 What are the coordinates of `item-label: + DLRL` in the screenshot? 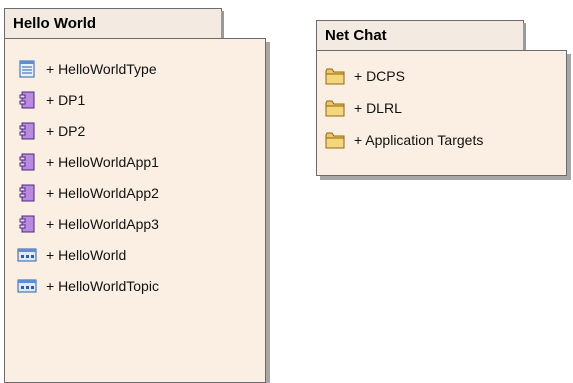 It's located at (378, 108).